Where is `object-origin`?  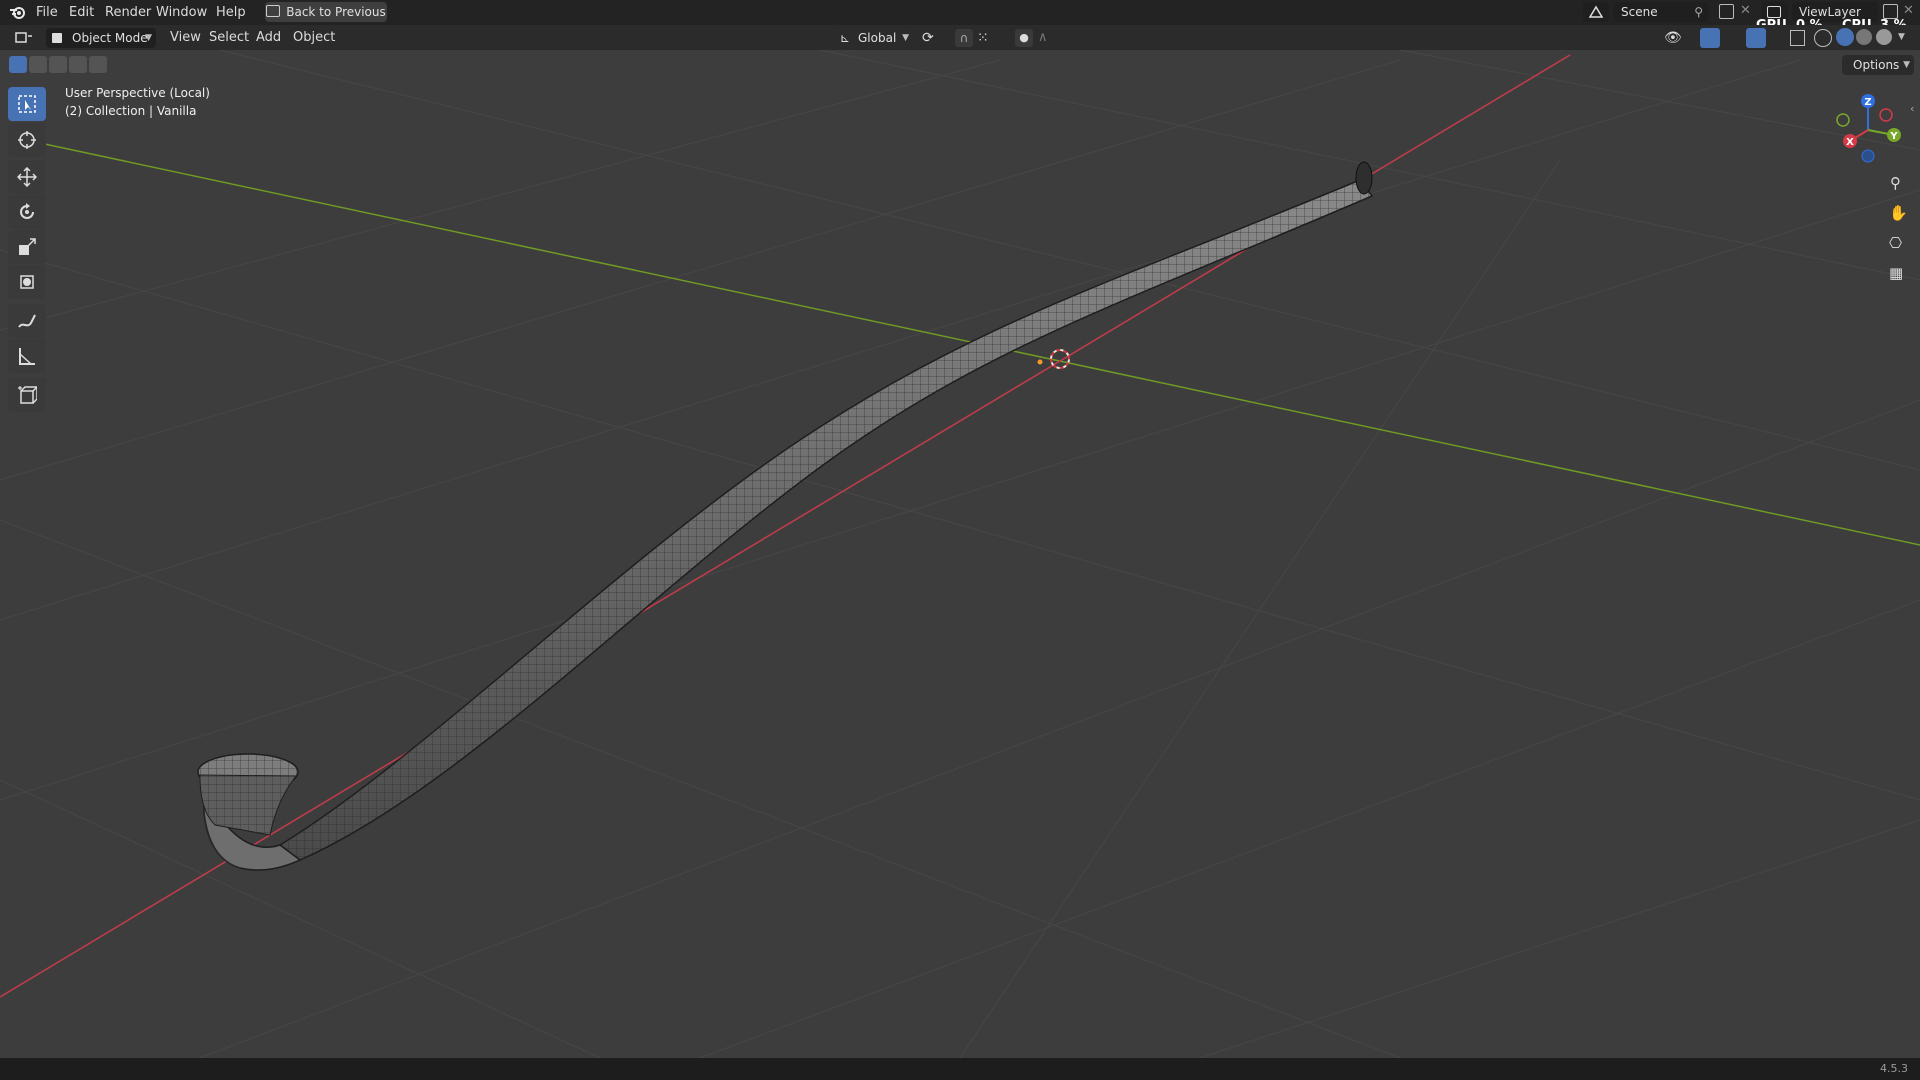
object-origin is located at coordinates (1040, 362).